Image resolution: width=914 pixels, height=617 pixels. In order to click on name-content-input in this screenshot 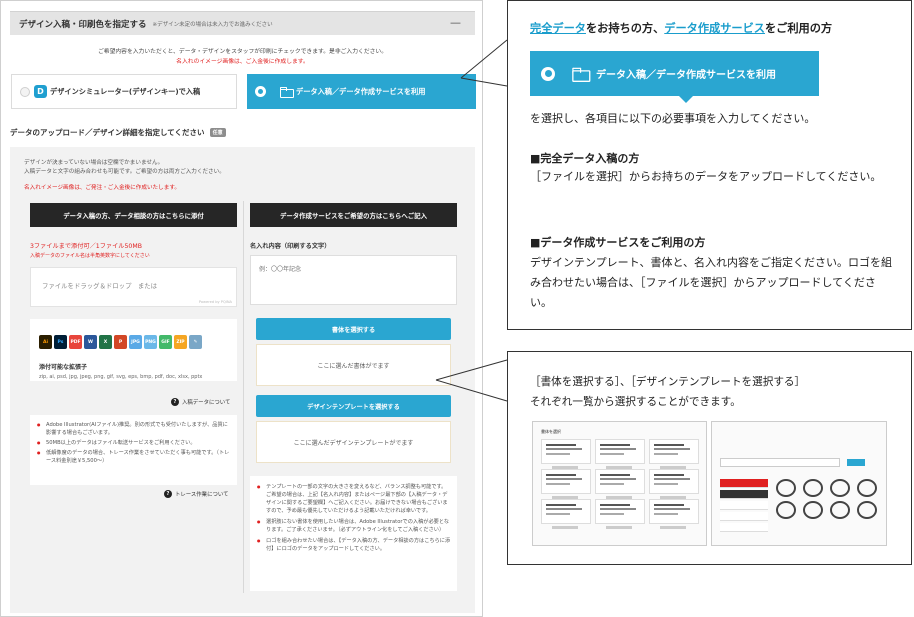, I will do `click(353, 280)`.